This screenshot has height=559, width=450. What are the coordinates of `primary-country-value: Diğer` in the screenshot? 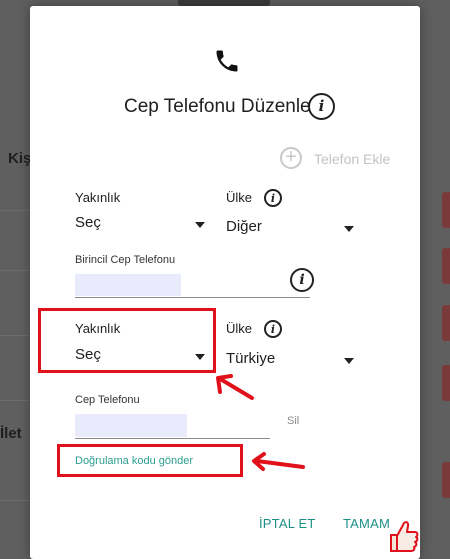 It's located at (244, 226).